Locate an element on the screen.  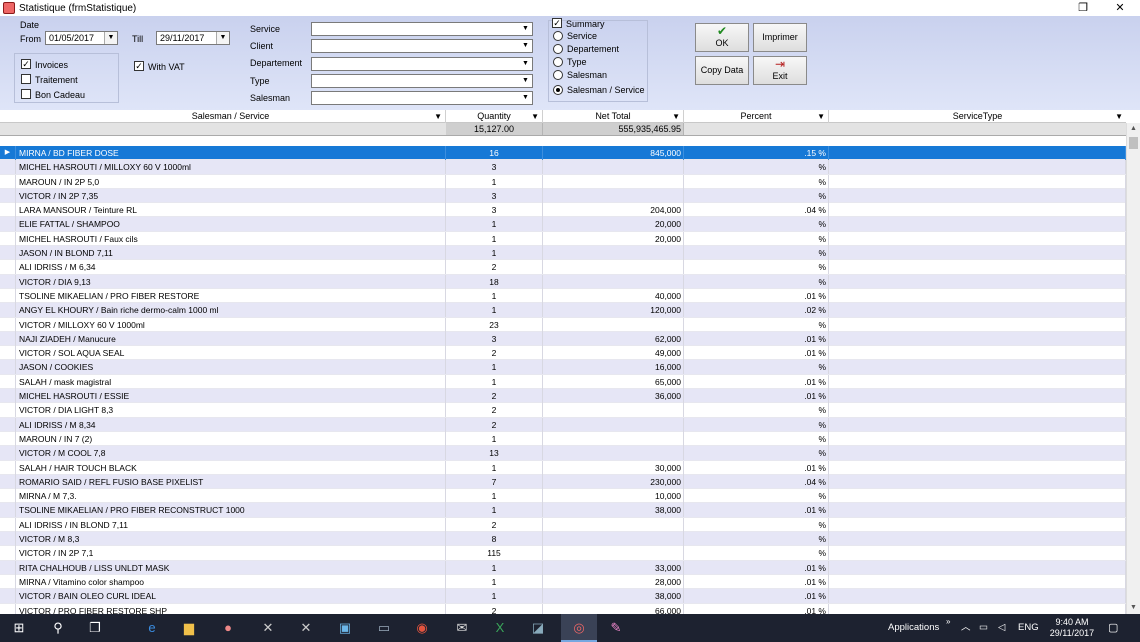
network-icon: ▭ is located at coordinates (983, 628).